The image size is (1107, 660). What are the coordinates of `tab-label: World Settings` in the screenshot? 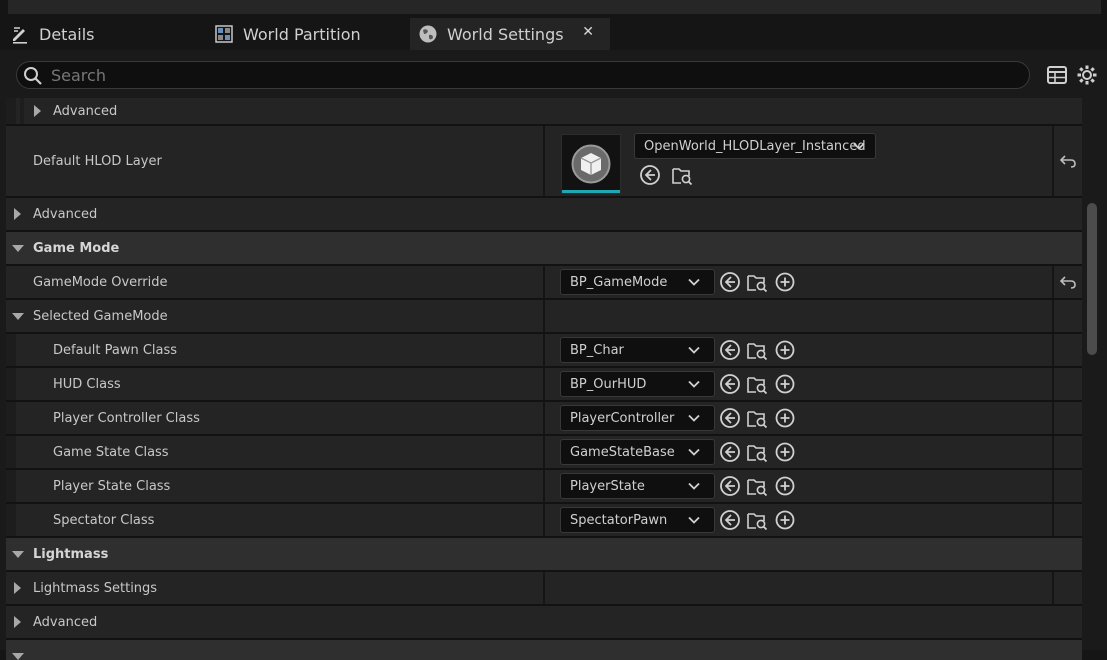 It's located at (505, 34).